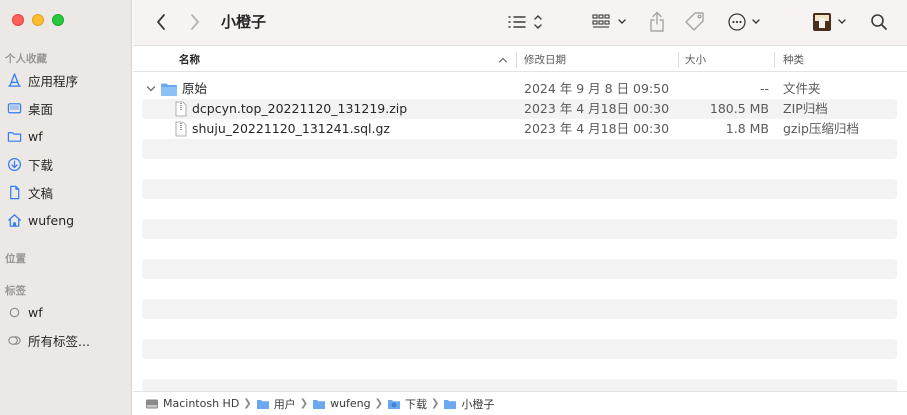 This screenshot has height=415, width=907. I want to click on close-window-button, so click(18, 20).